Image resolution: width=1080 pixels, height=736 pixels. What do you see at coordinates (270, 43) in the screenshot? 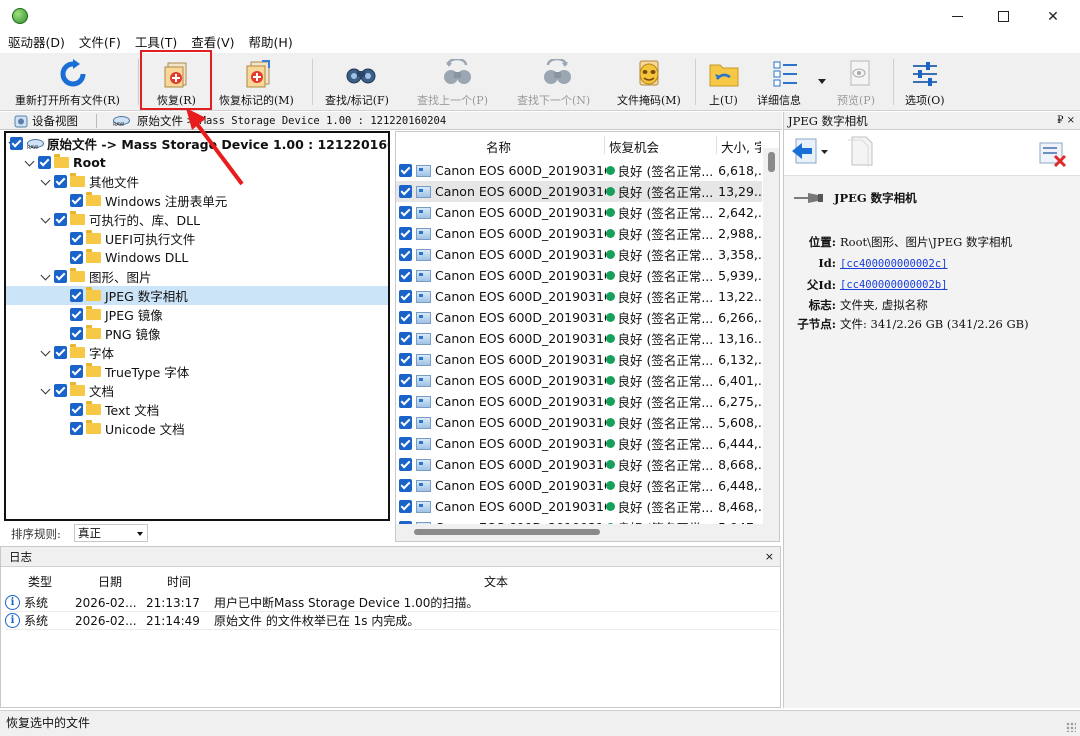
I see `menu-help: 帮助(H)` at bounding box center [270, 43].